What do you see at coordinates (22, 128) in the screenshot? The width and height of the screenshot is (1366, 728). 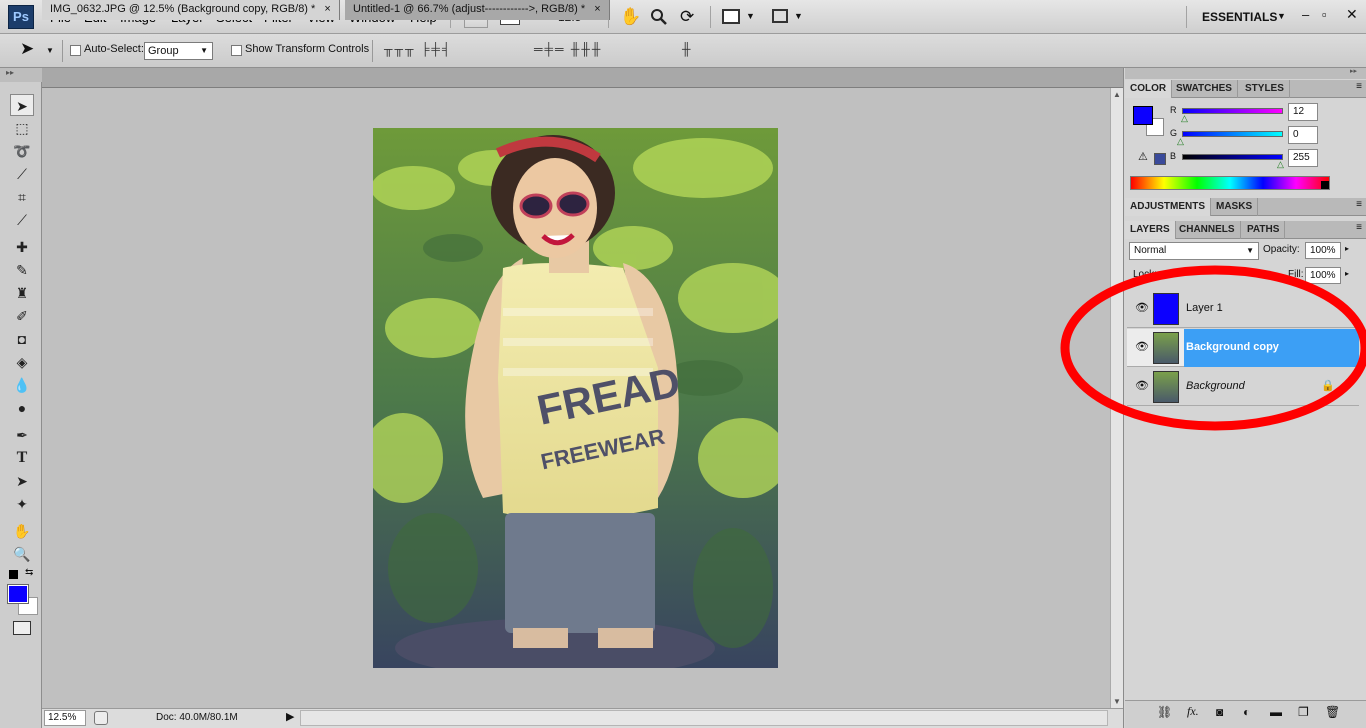 I see `marquee-tool-icon: ⬚` at bounding box center [22, 128].